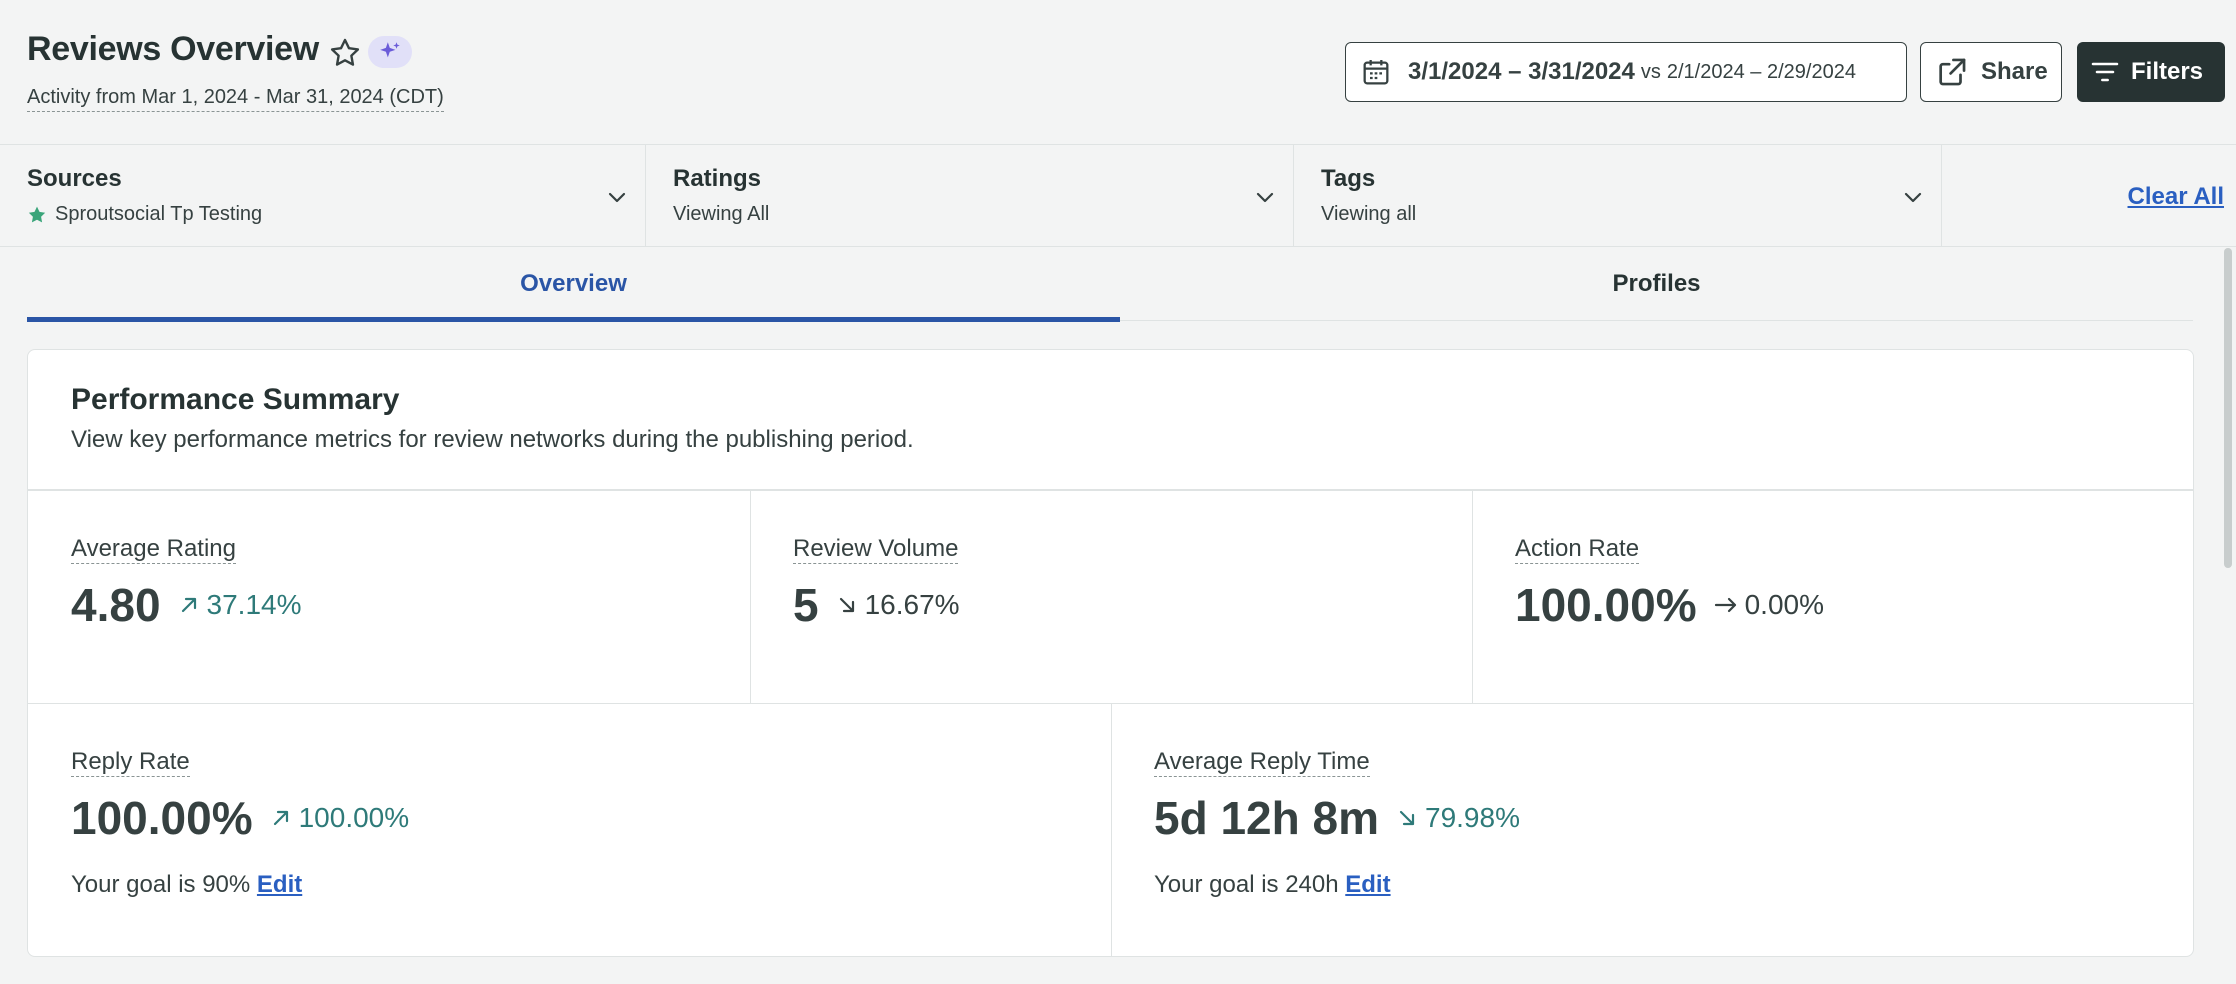  What do you see at coordinates (153, 549) in the screenshot?
I see `metric-label: Average Rating` at bounding box center [153, 549].